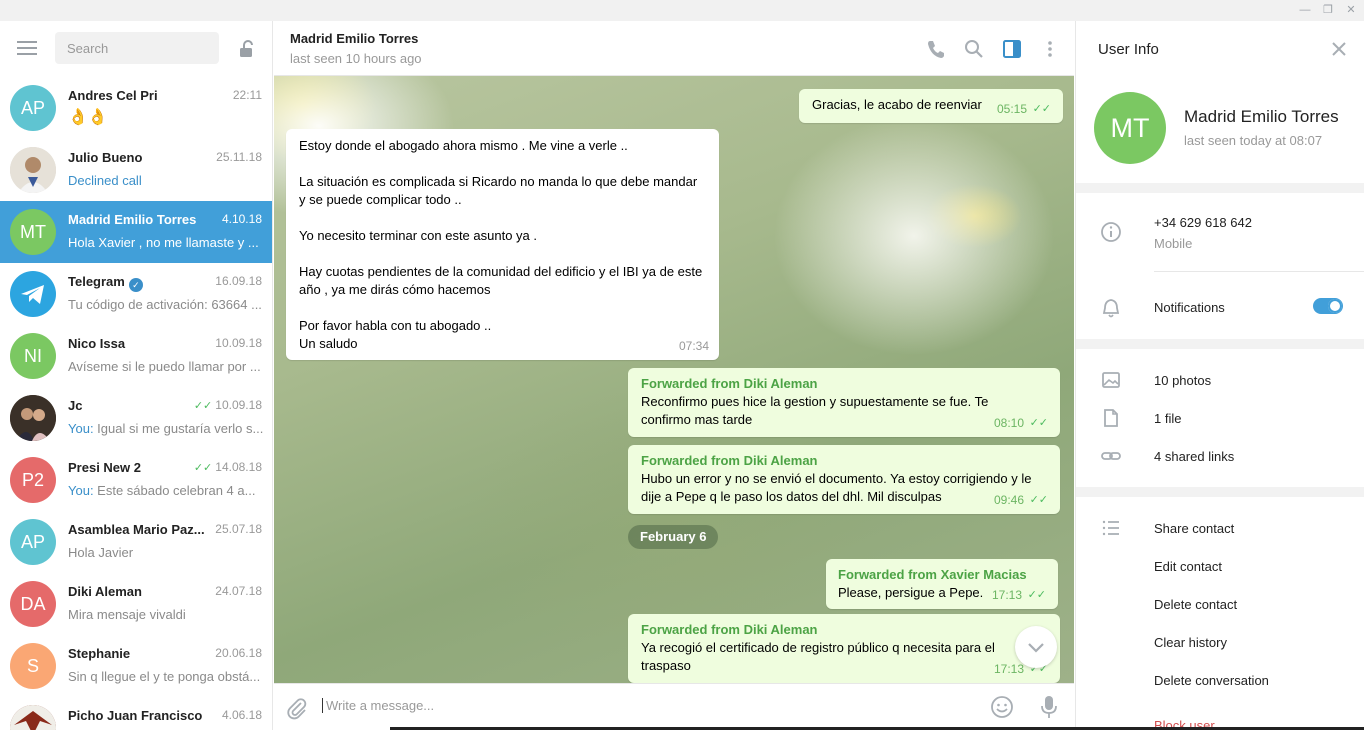 The width and height of the screenshot is (1364, 730). Describe the element at coordinates (104, 467) in the screenshot. I see `chat-name: Presi New 2` at that location.